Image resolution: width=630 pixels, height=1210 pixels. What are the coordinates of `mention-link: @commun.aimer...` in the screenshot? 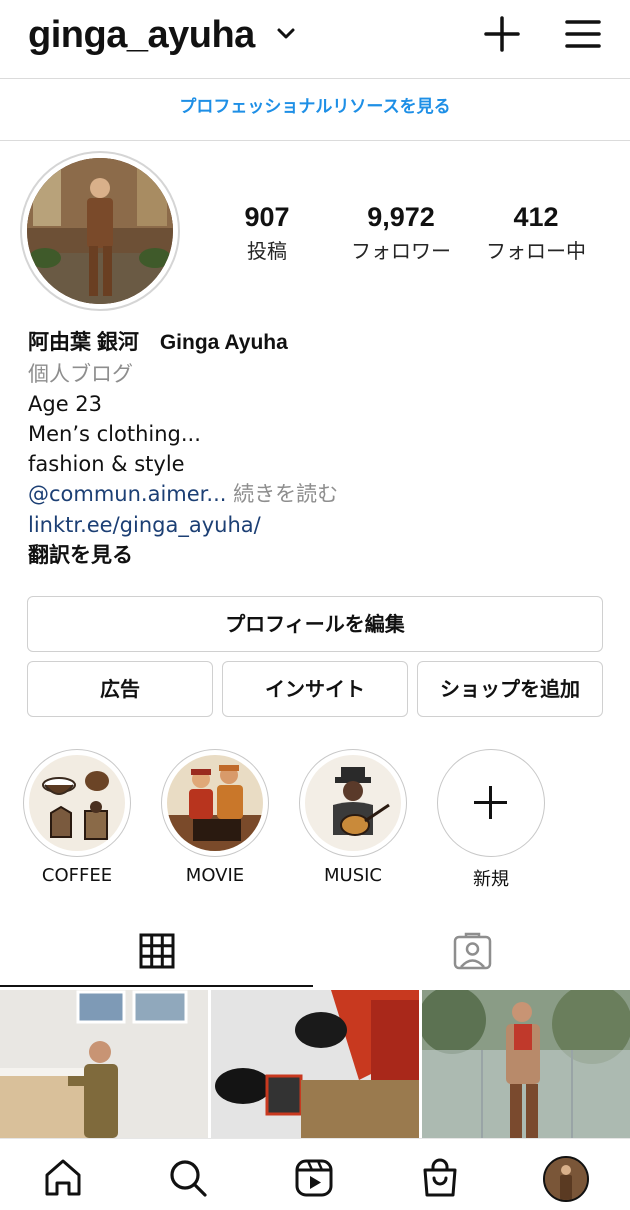 It's located at (127, 494).